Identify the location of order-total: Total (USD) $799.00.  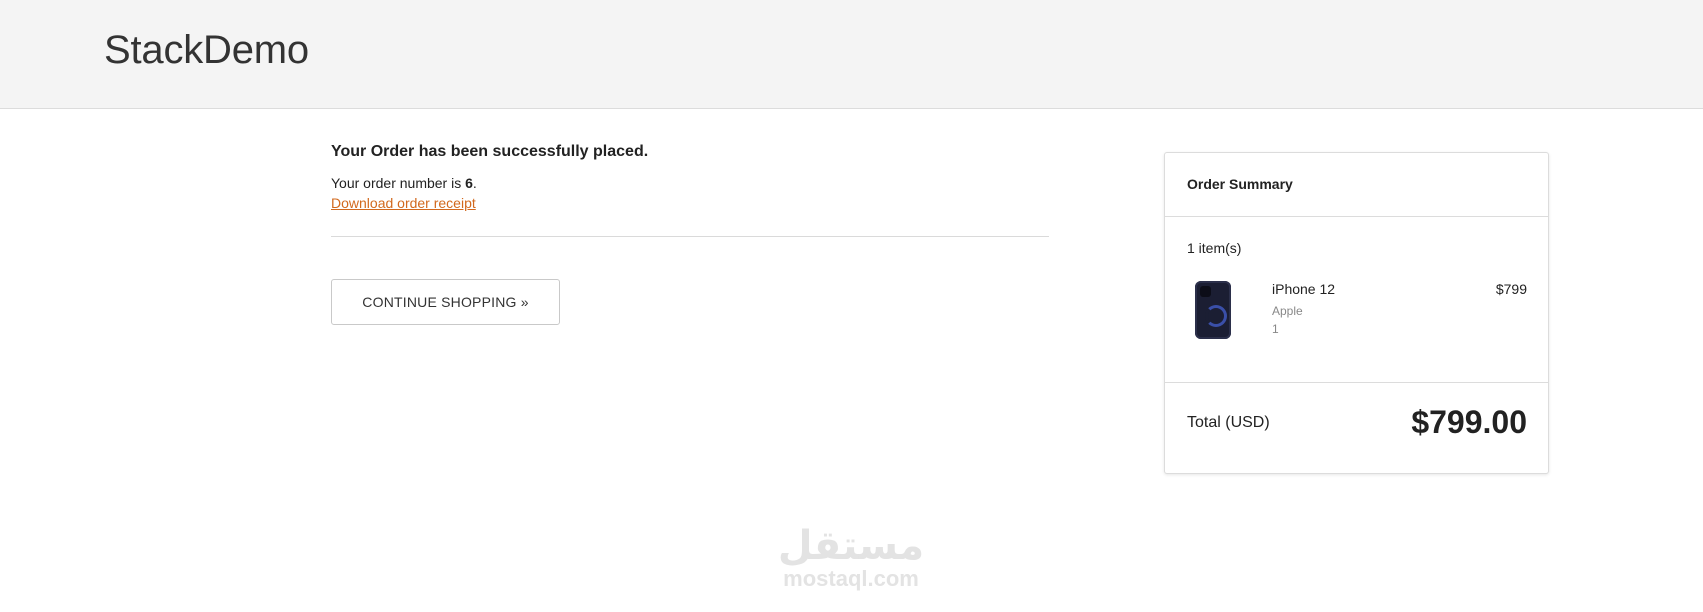
(1356, 428).